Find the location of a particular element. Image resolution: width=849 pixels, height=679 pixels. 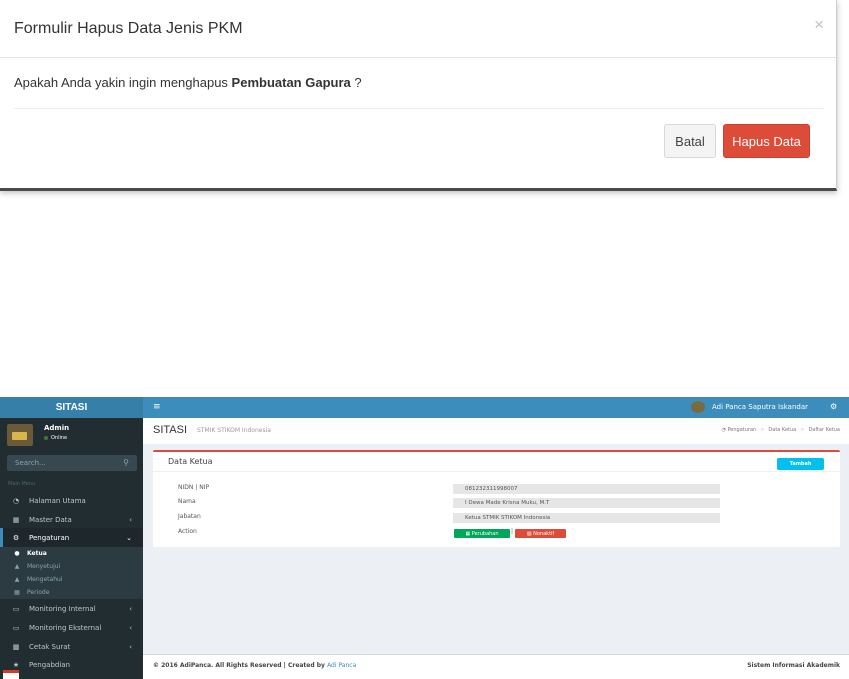

user-status: Online is located at coordinates (55, 438).